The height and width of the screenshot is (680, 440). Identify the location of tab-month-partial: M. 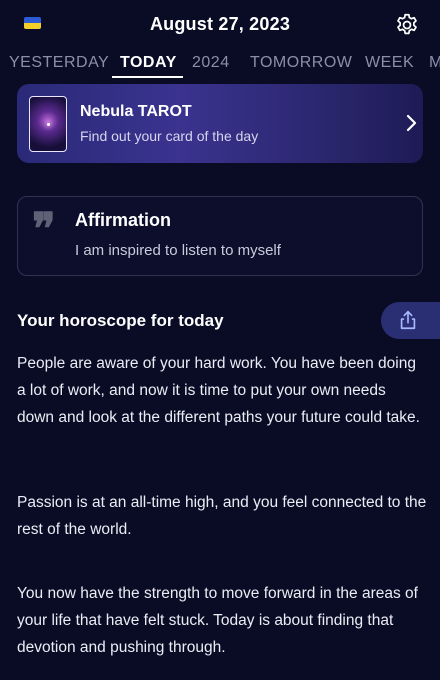
(434, 63).